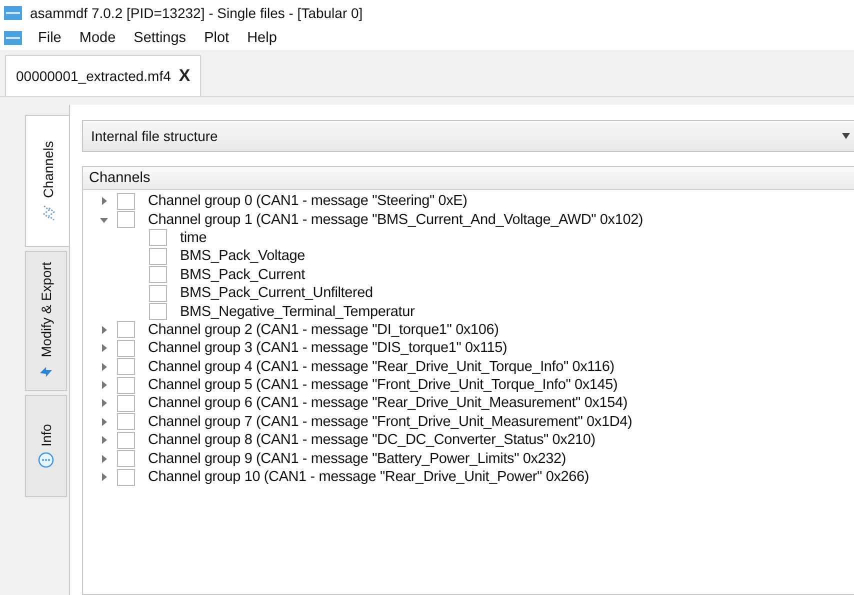 The height and width of the screenshot is (595, 854). I want to click on tree-row: Channel group 3 (CAN1 - message "DIS_torque1" 0x115), so click(468, 348).